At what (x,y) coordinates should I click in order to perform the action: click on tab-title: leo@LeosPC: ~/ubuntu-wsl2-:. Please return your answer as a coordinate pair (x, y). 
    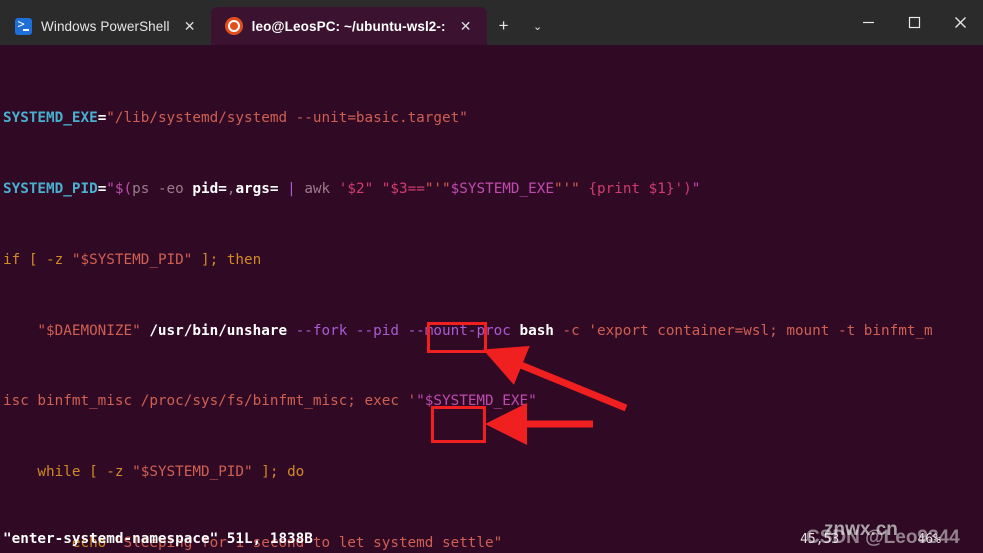
    Looking at the image, I should click on (348, 26).